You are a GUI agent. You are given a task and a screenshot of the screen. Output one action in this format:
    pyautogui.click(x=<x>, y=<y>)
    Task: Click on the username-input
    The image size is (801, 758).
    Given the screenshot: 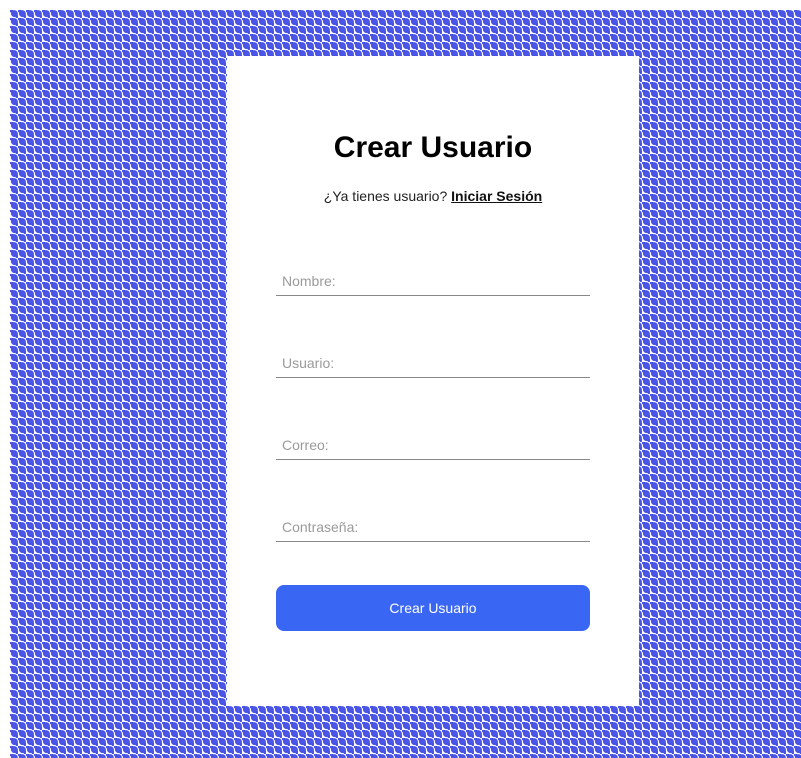 What is the action you would take?
    pyautogui.click(x=433, y=363)
    